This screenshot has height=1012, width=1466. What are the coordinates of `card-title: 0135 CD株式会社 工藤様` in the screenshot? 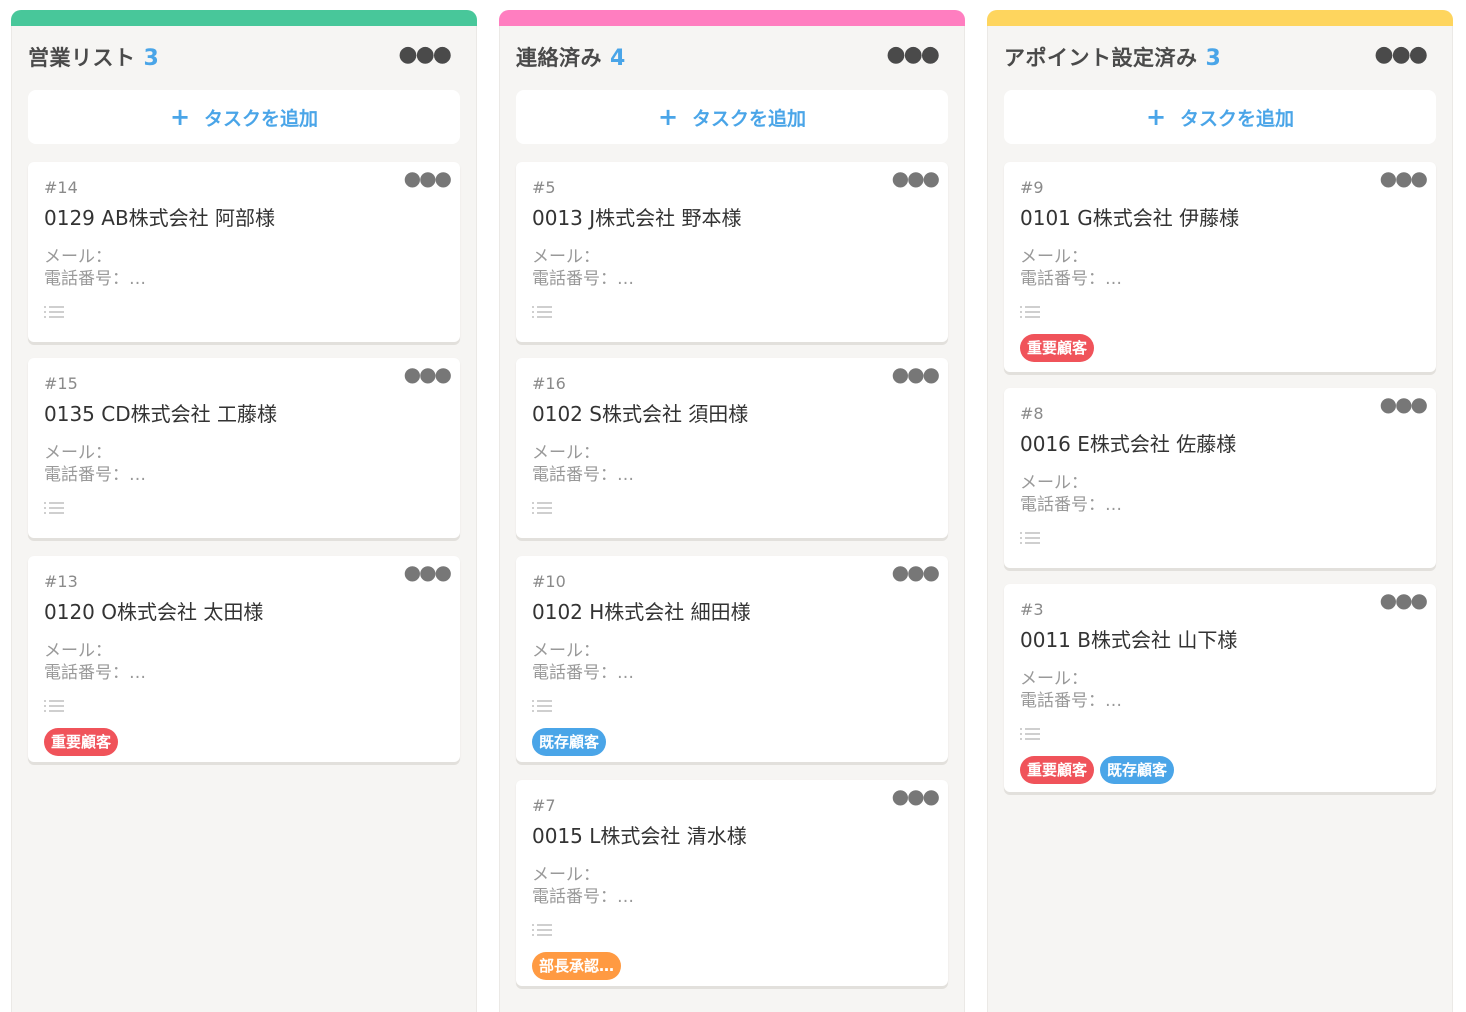 It's located at (160, 414).